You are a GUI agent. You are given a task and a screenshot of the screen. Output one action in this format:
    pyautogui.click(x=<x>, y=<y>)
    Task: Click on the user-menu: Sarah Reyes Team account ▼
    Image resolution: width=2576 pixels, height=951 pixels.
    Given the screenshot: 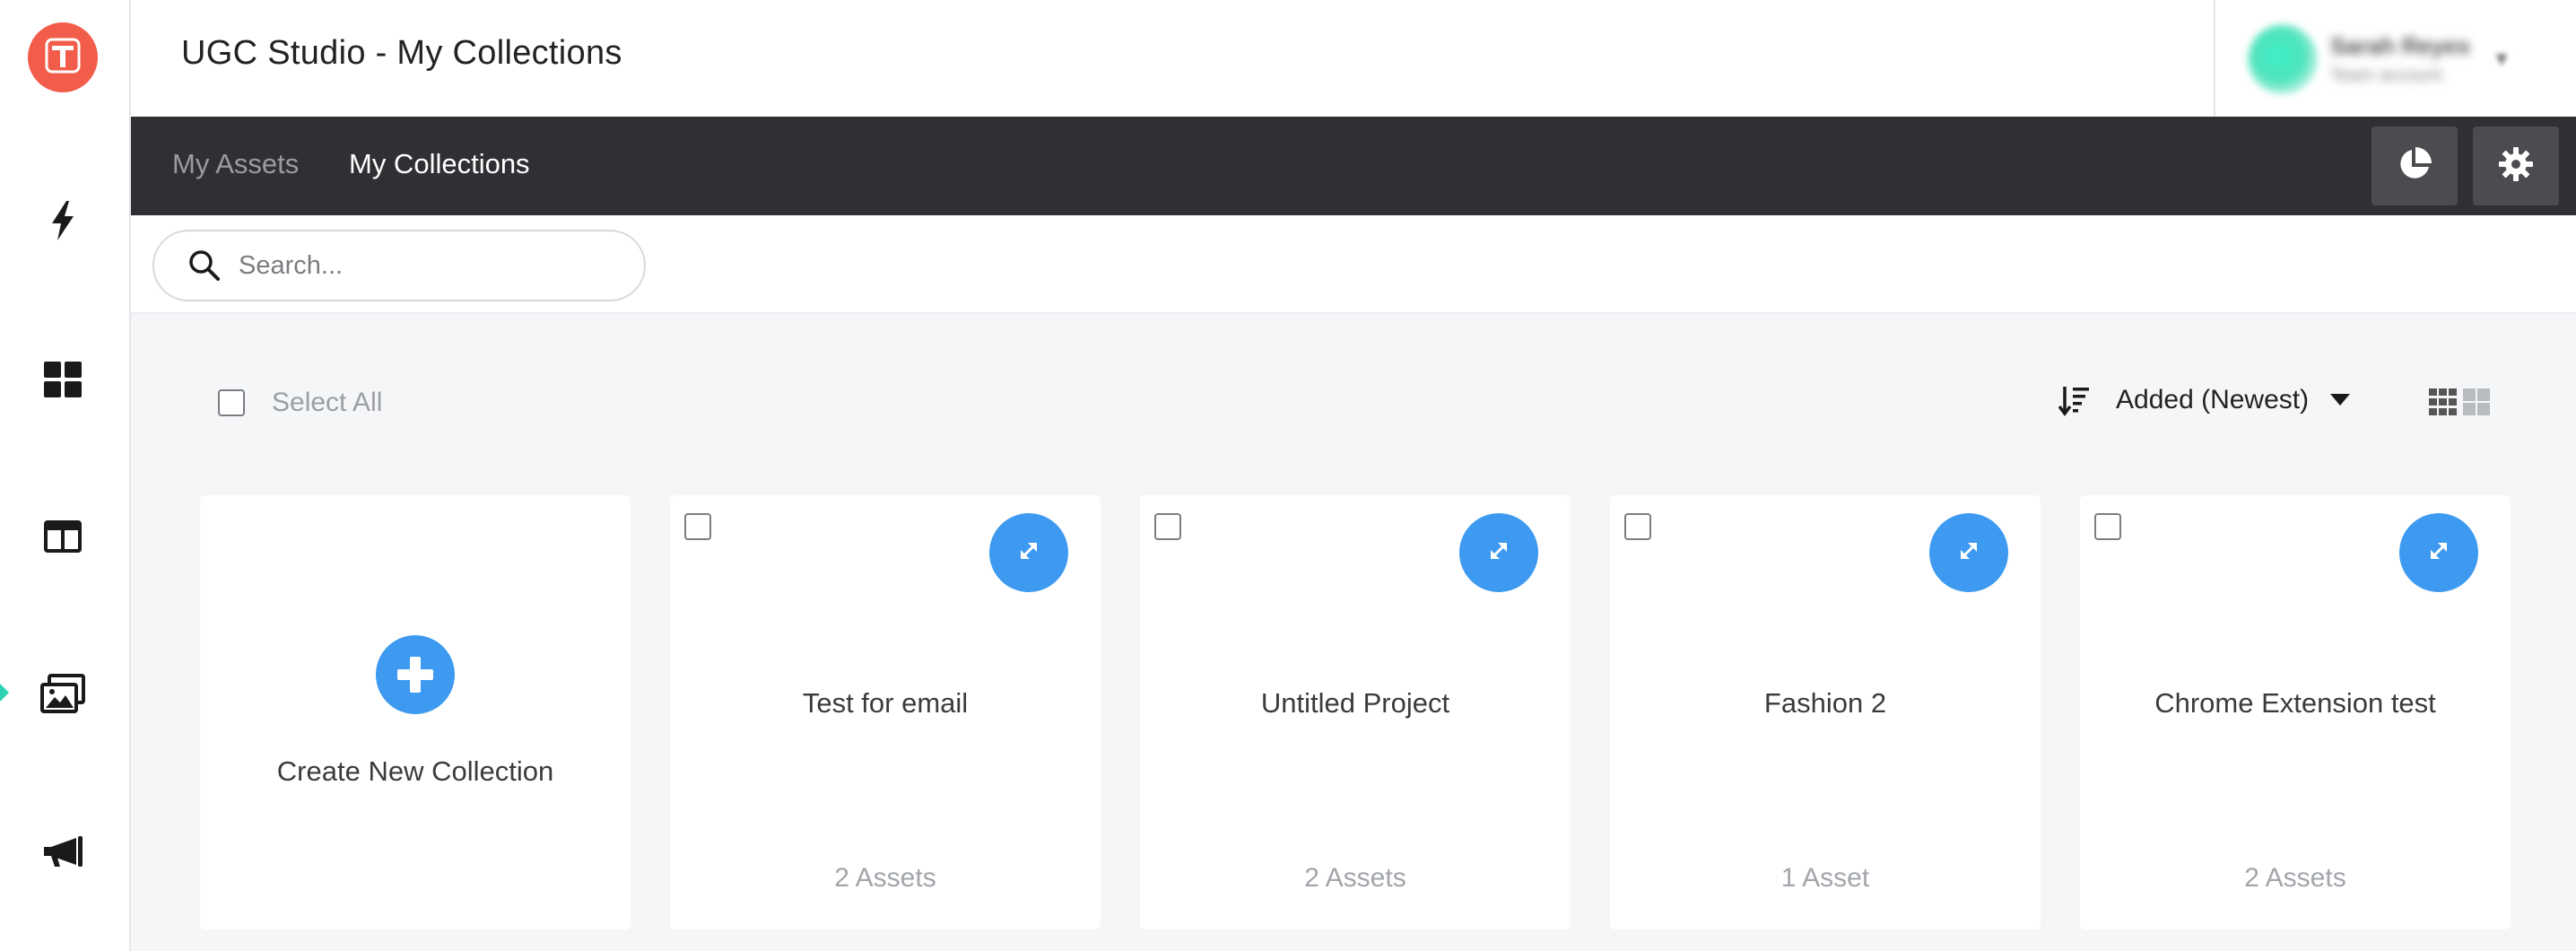 What is the action you would take?
    pyautogui.click(x=2400, y=59)
    